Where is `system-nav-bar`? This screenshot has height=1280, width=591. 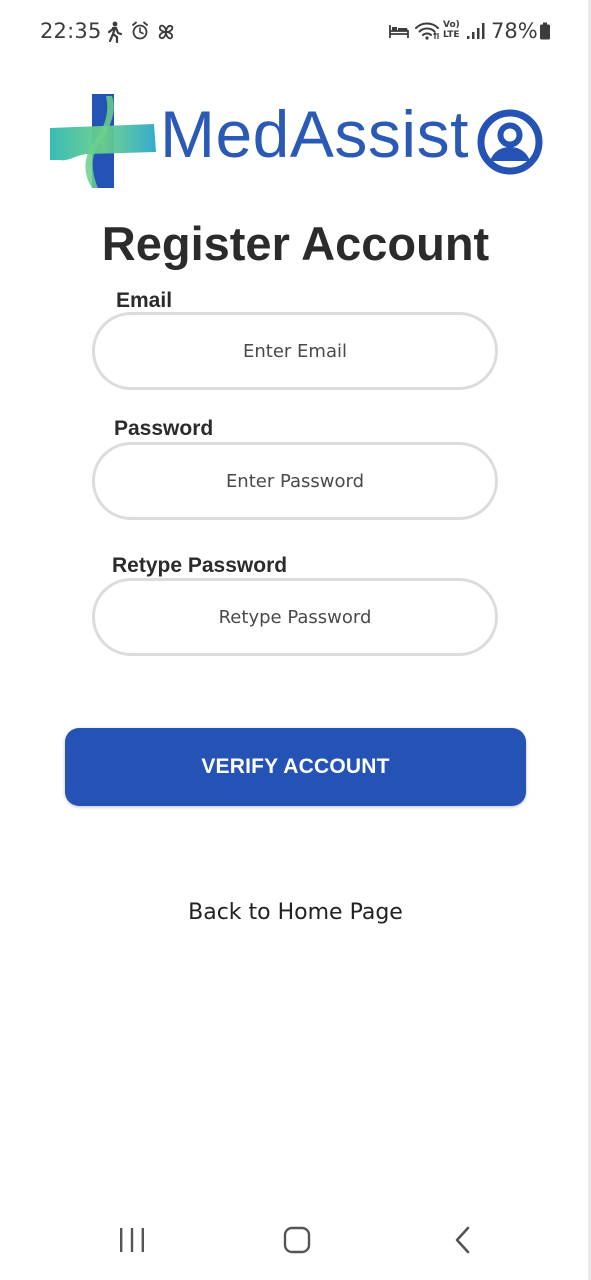
system-nav-bar is located at coordinates (295, 1240).